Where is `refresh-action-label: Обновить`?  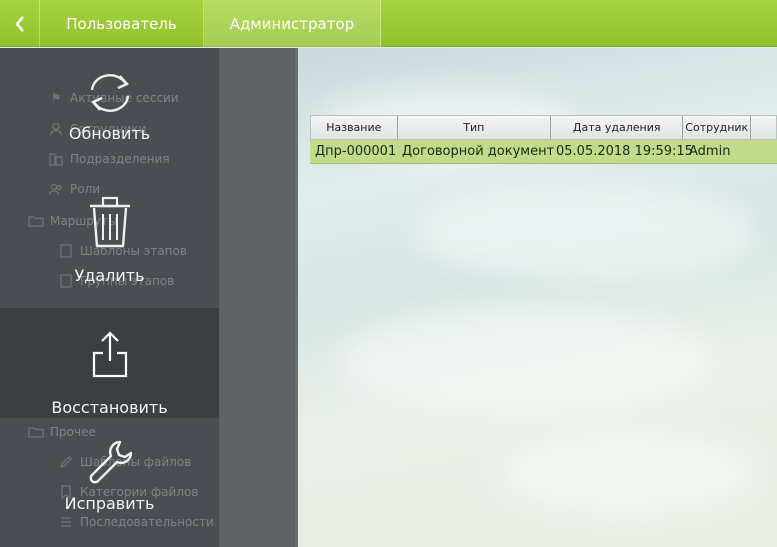
refresh-action-label: Обновить is located at coordinates (109, 133).